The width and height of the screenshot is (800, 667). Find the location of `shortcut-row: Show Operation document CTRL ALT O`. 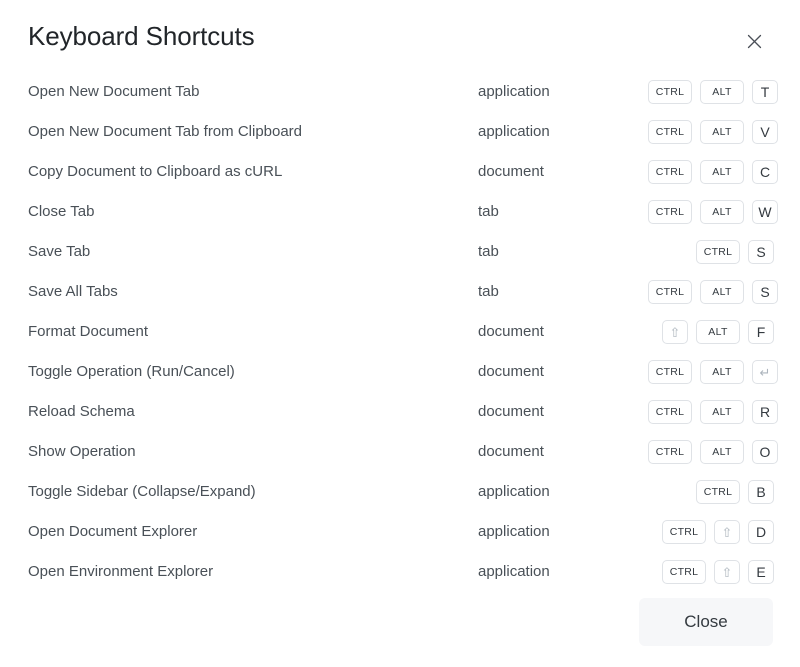

shortcut-row: Show Operation document CTRL ALT O is located at coordinates (403, 452).